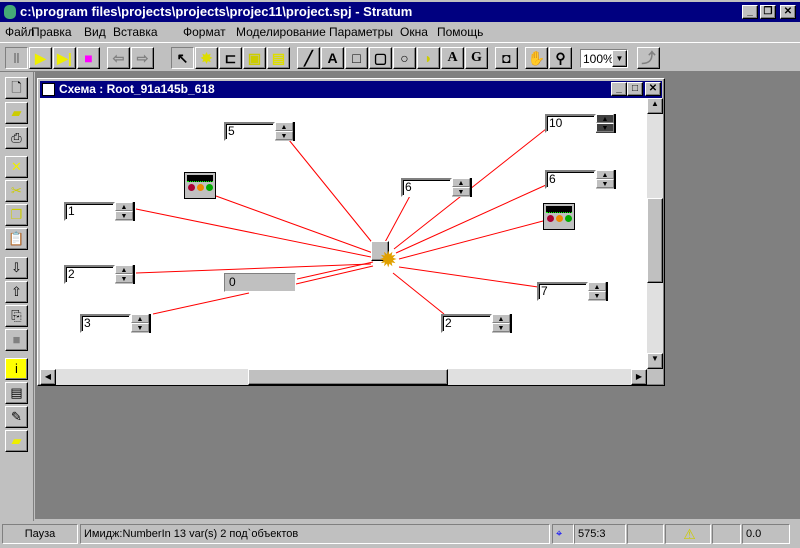 The width and height of the screenshot is (800, 548). What do you see at coordinates (204, 32) in the screenshot?
I see `menu-format: Формат` at bounding box center [204, 32].